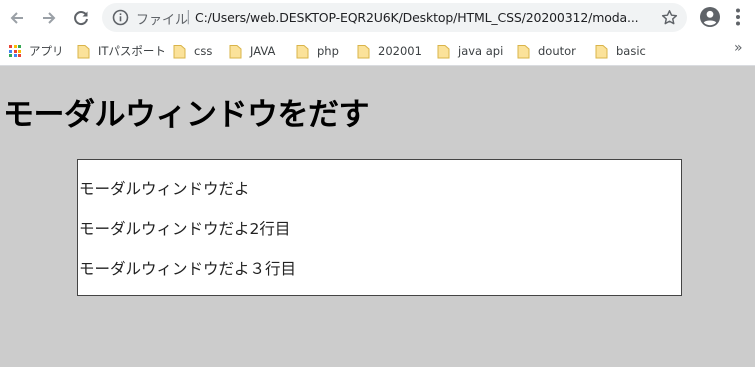  I want to click on arrow-right-icon, so click(49, 18).